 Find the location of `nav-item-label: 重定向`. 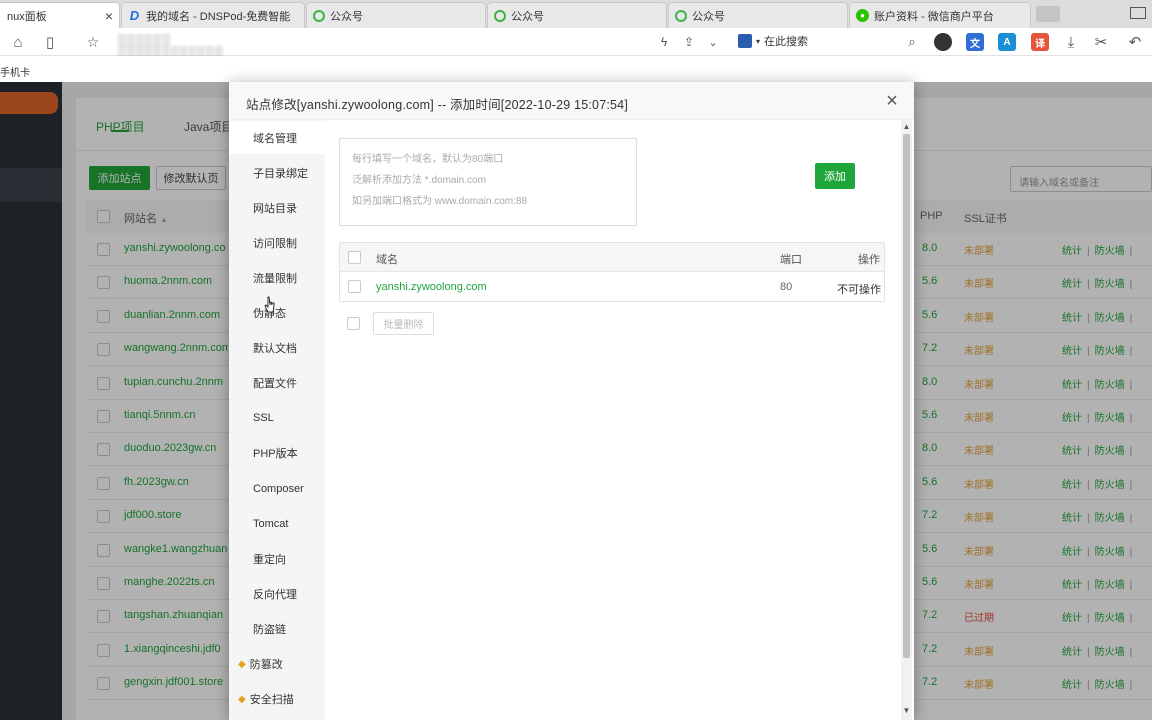

nav-item-label: 重定向 is located at coordinates (269, 559).